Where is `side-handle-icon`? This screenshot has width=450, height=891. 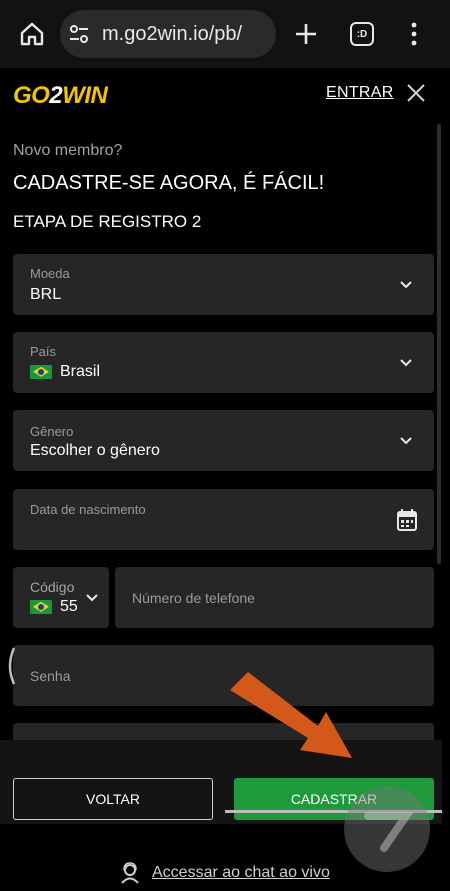 side-handle-icon is located at coordinates (10, 666).